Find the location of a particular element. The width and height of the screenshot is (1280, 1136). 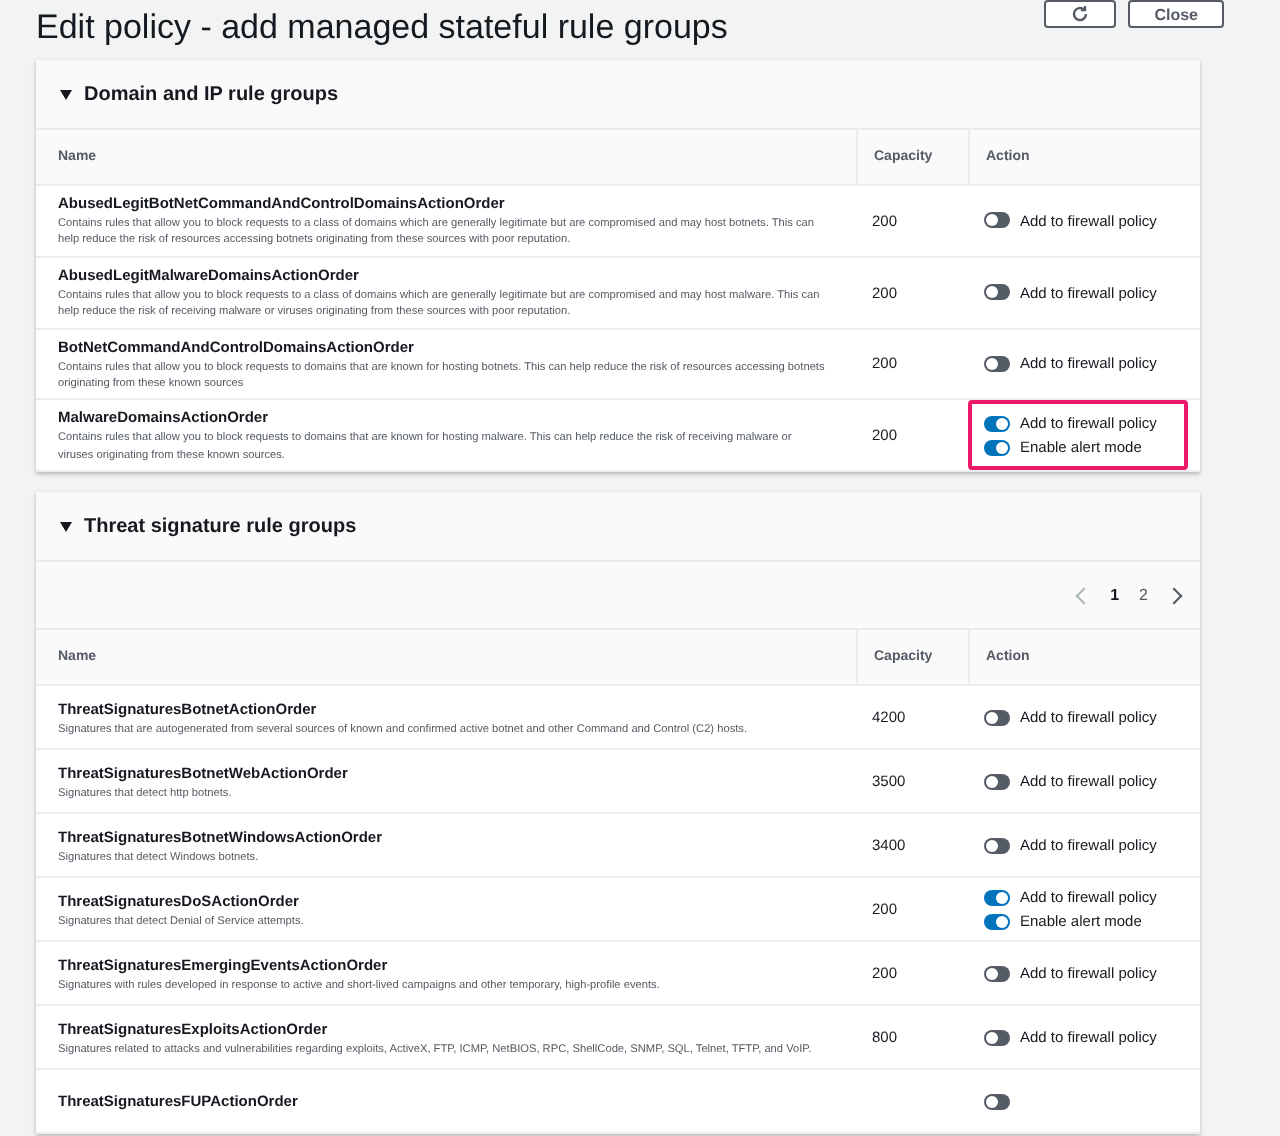

refresh-icon is located at coordinates (1080, 14).